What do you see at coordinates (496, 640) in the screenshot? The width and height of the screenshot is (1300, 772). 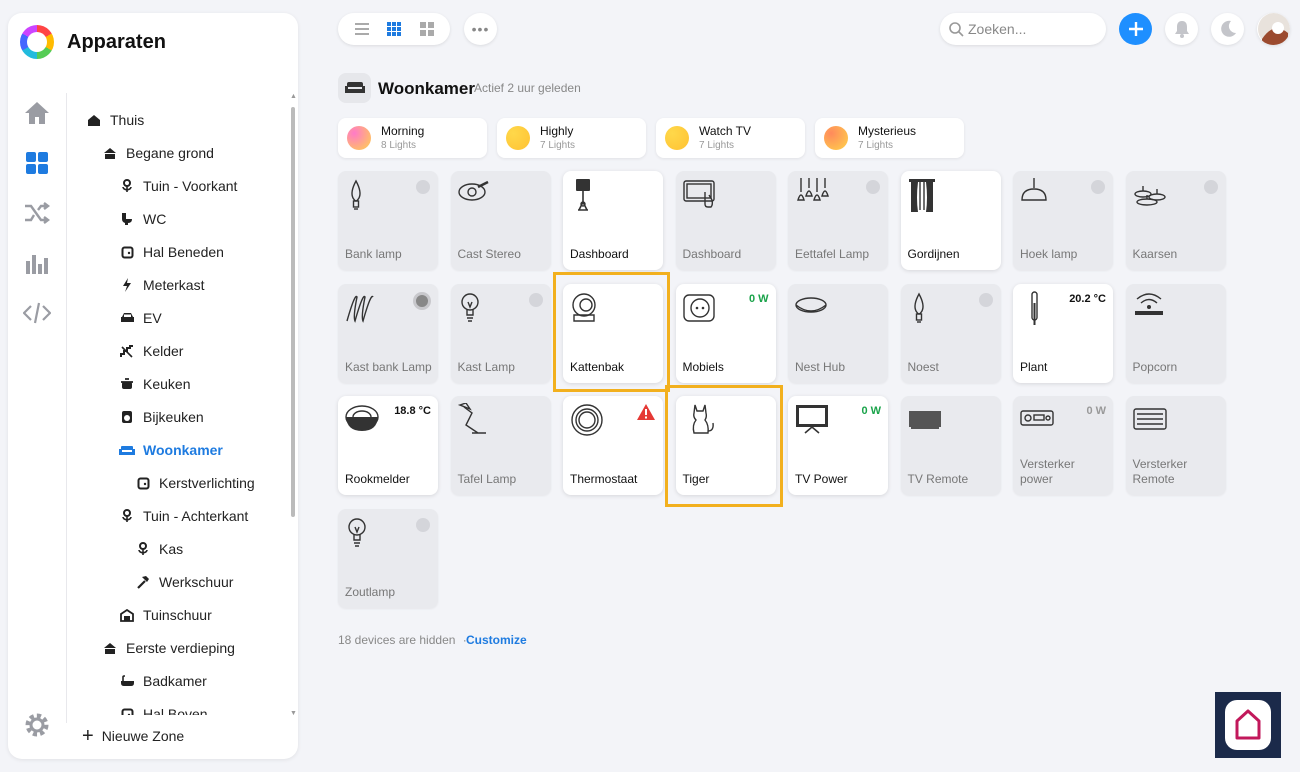 I see `customize-link: Customize` at bounding box center [496, 640].